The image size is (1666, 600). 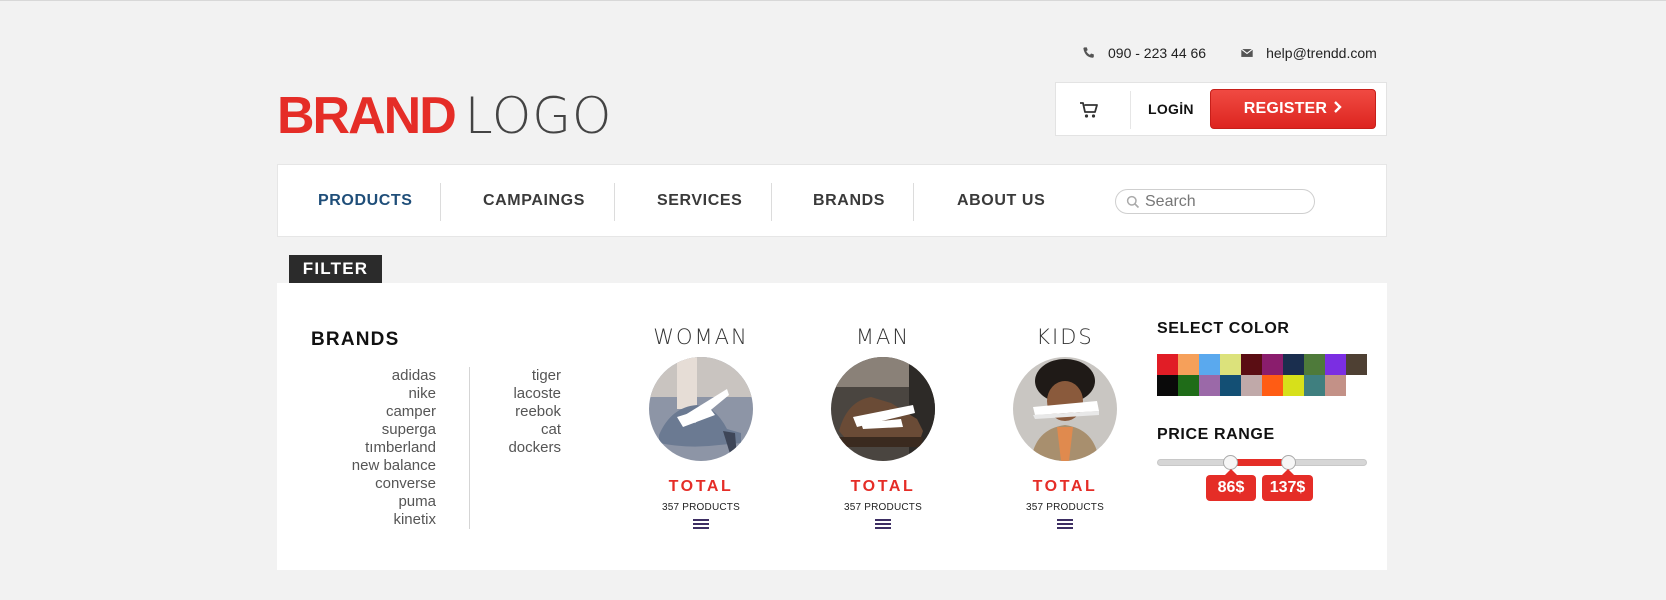 I want to click on phone-contact: 090 - 223 44 66, so click(x=1144, y=53).